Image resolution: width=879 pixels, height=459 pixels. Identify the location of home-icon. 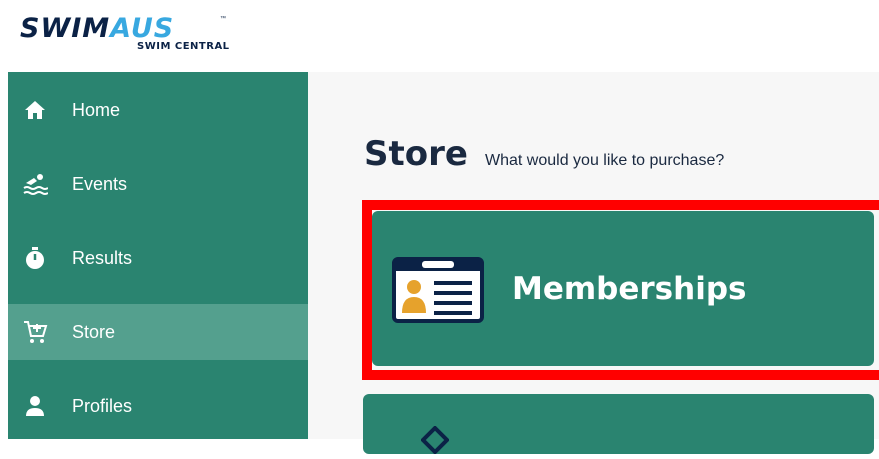
(35, 110).